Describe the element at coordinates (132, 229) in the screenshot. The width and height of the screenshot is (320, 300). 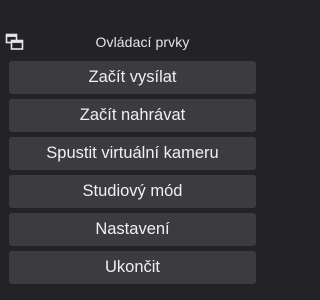
I see `settings-button: Nastavení` at that location.